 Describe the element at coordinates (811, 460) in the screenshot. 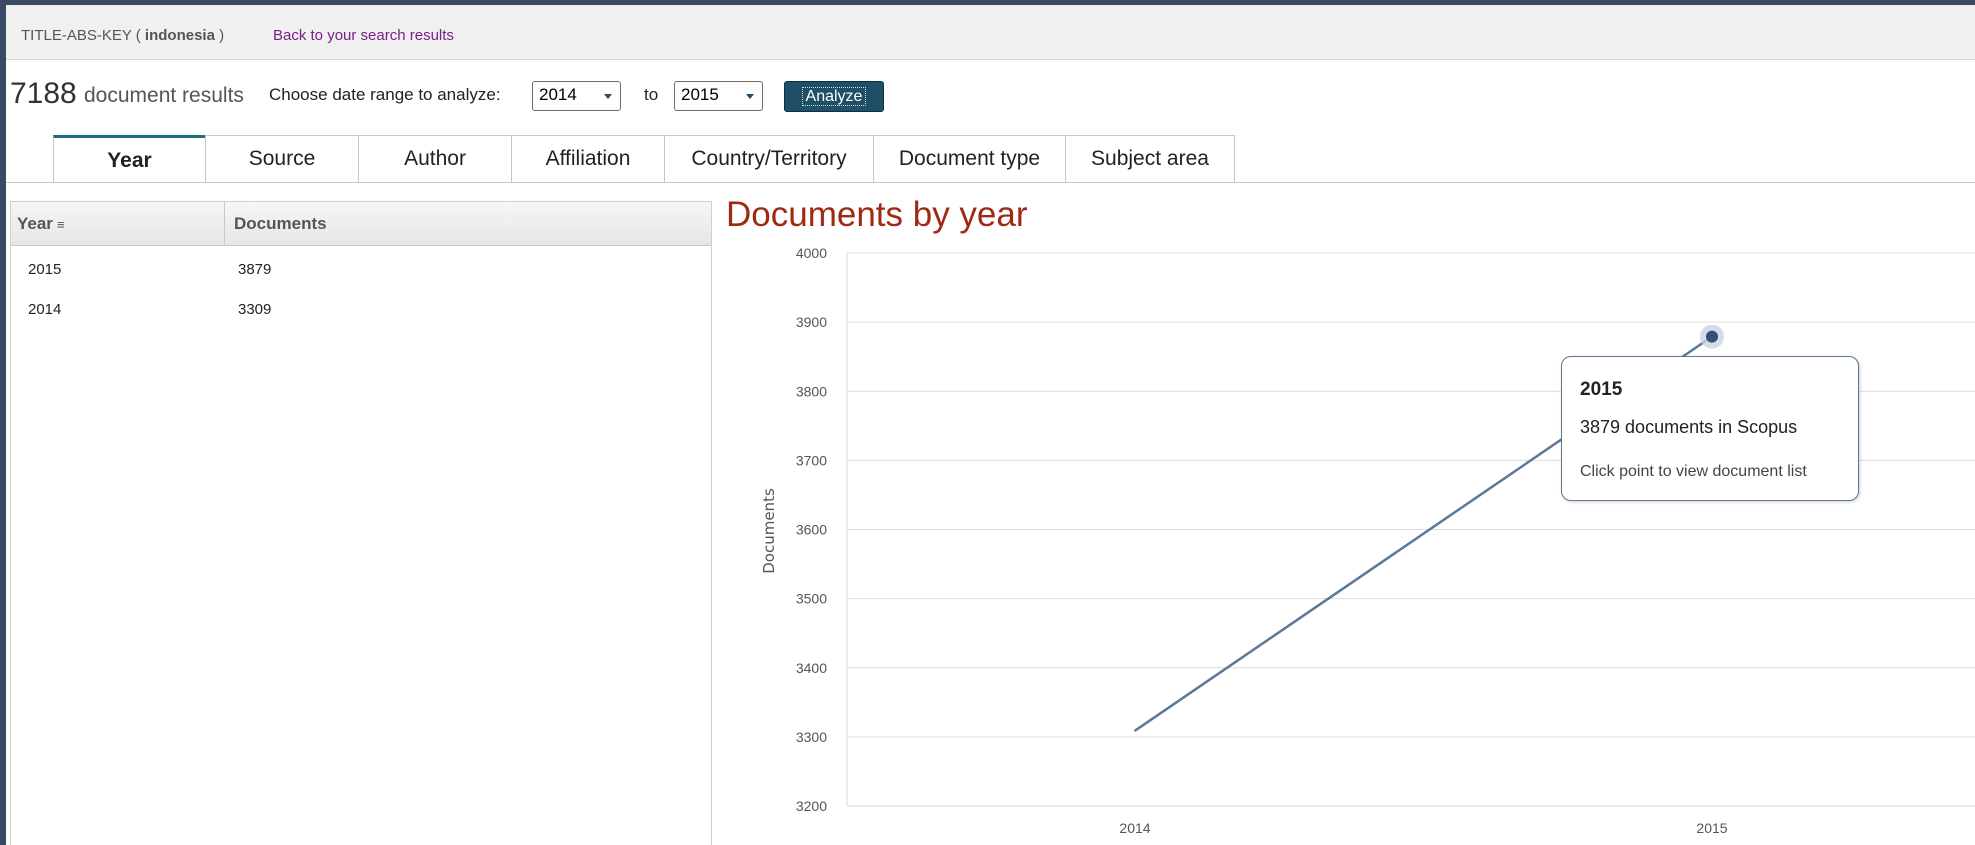

I see `y-tick-label: 3700` at that location.